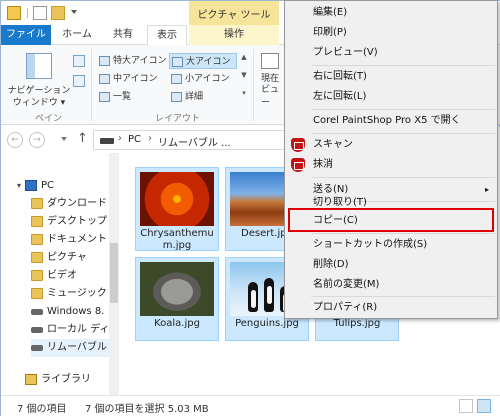 This screenshot has height=416, width=500. I want to click on menu-item-create-shortcut: ショートカットの作成(S), so click(391, 245).